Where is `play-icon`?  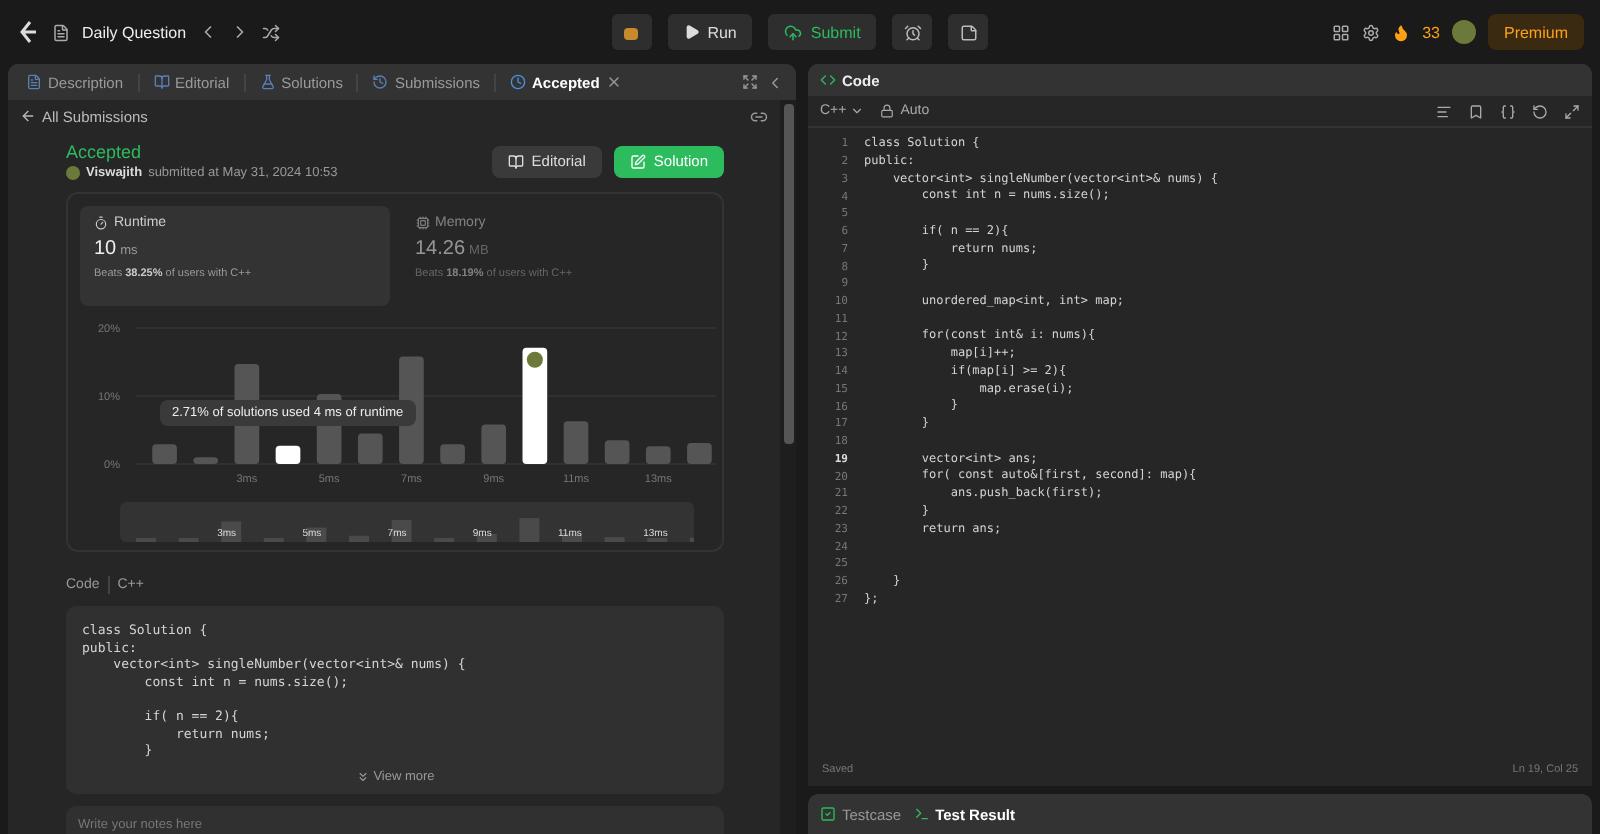
play-icon is located at coordinates (691, 32).